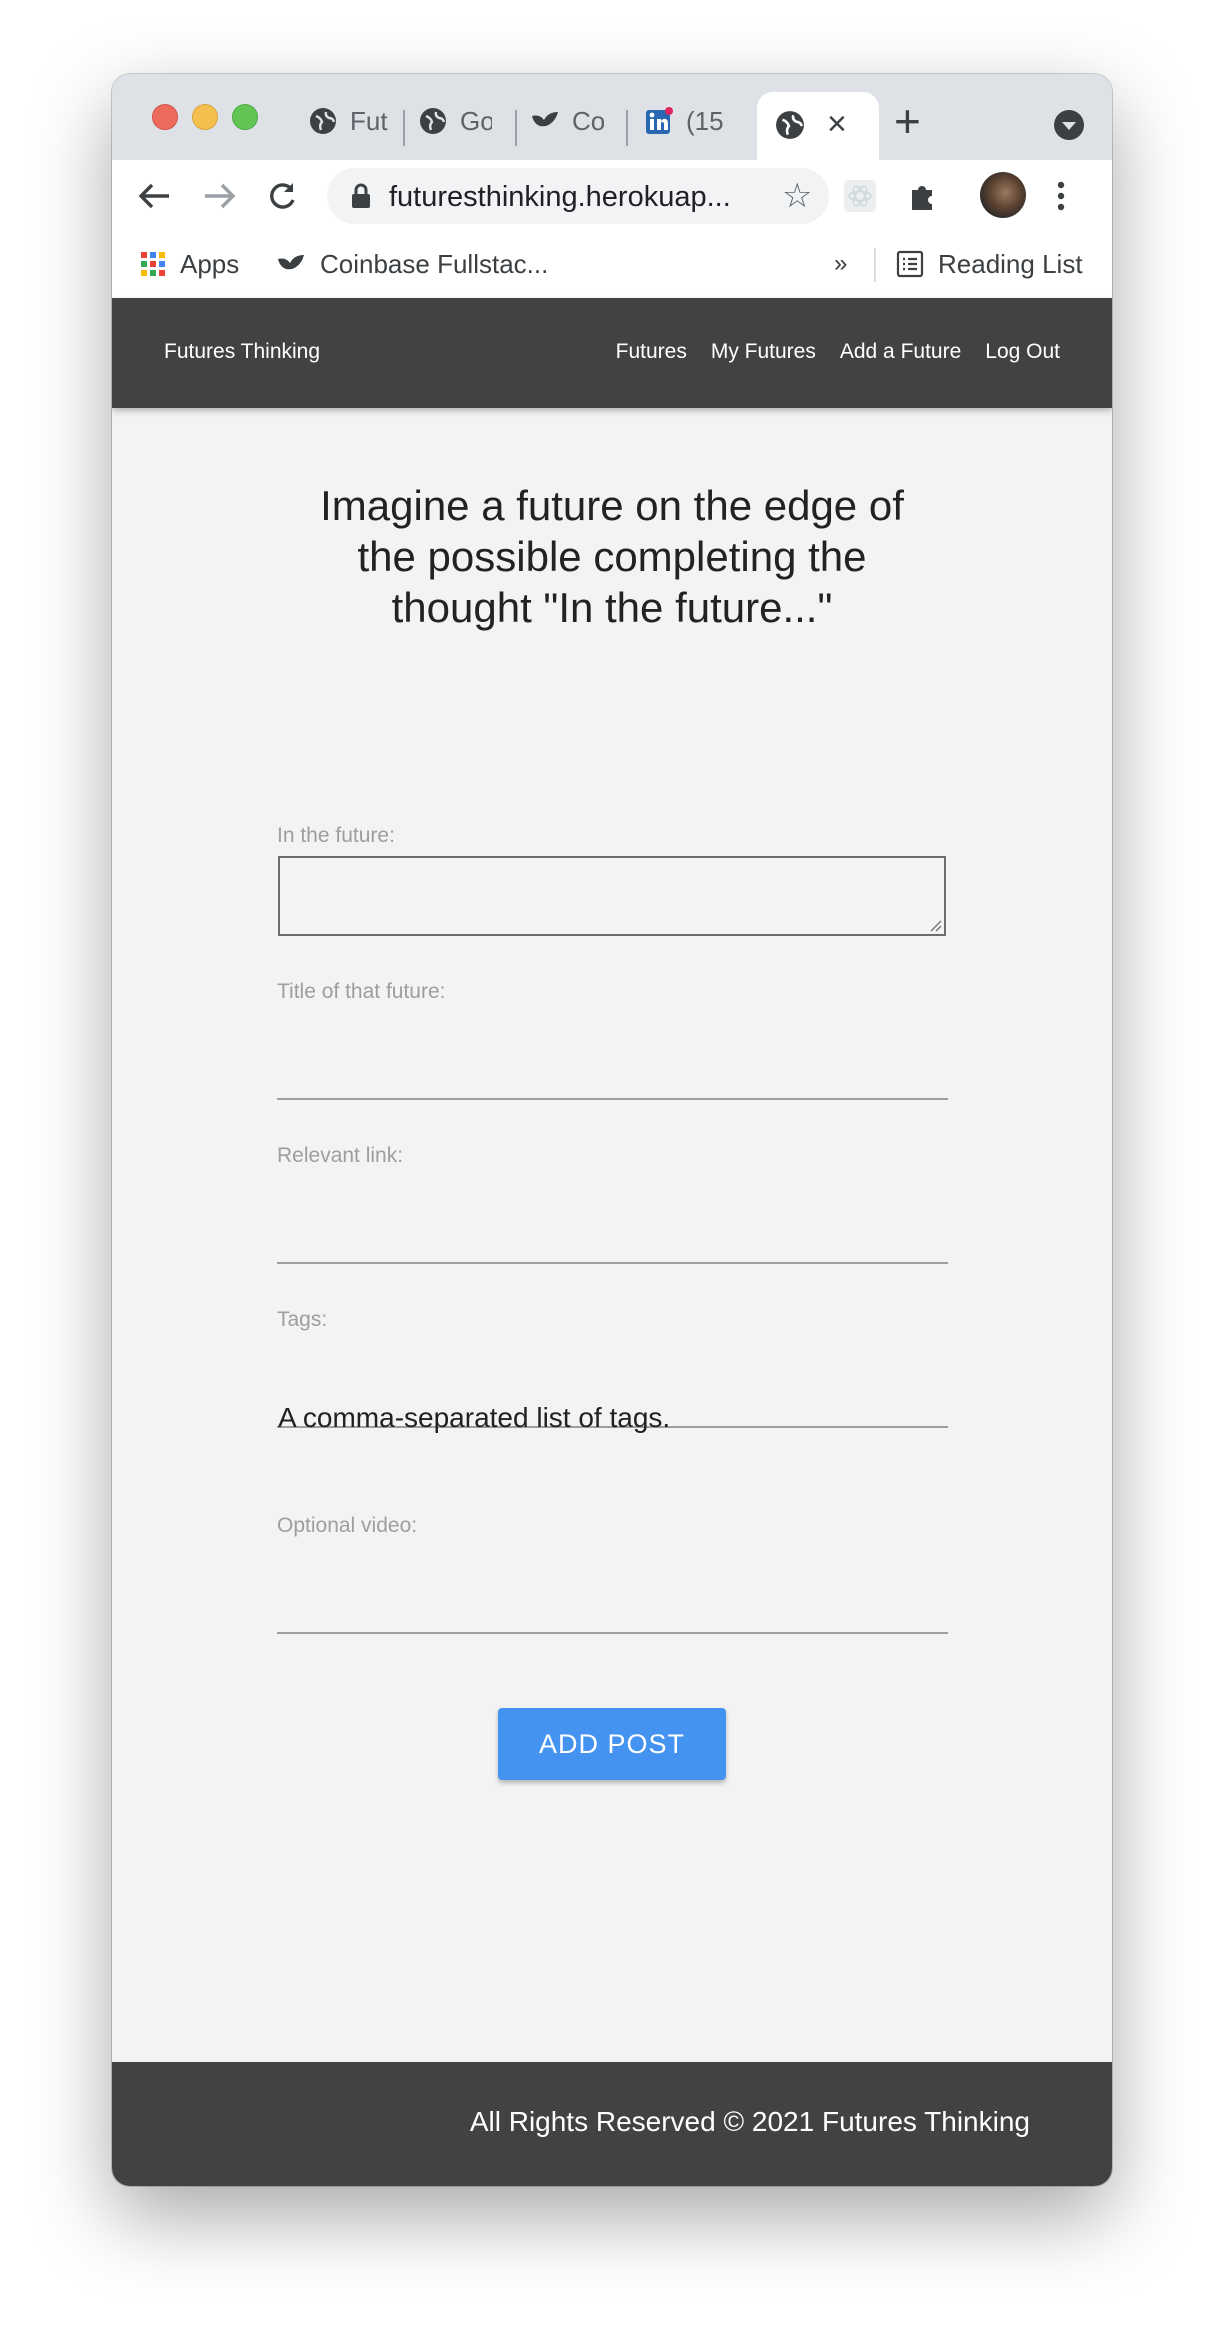  Describe the element at coordinates (818, 126) in the screenshot. I see `tab-active: ×` at that location.